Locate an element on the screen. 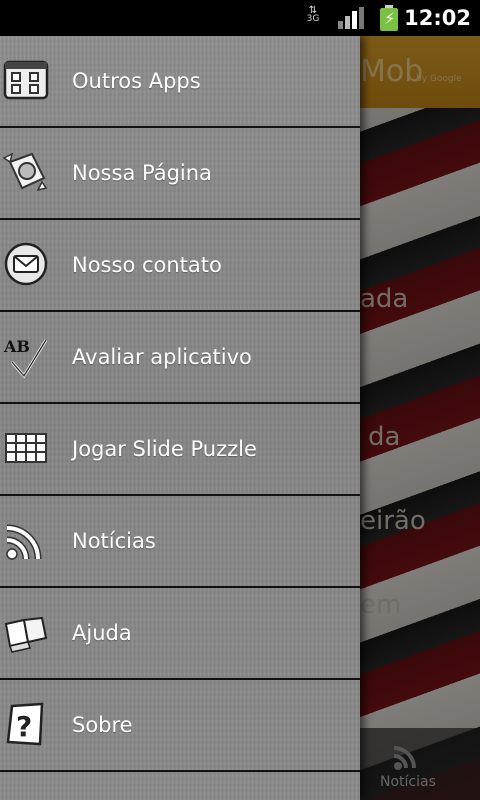  menu-item-label: Jogar Slide Puzzle is located at coordinates (164, 449).